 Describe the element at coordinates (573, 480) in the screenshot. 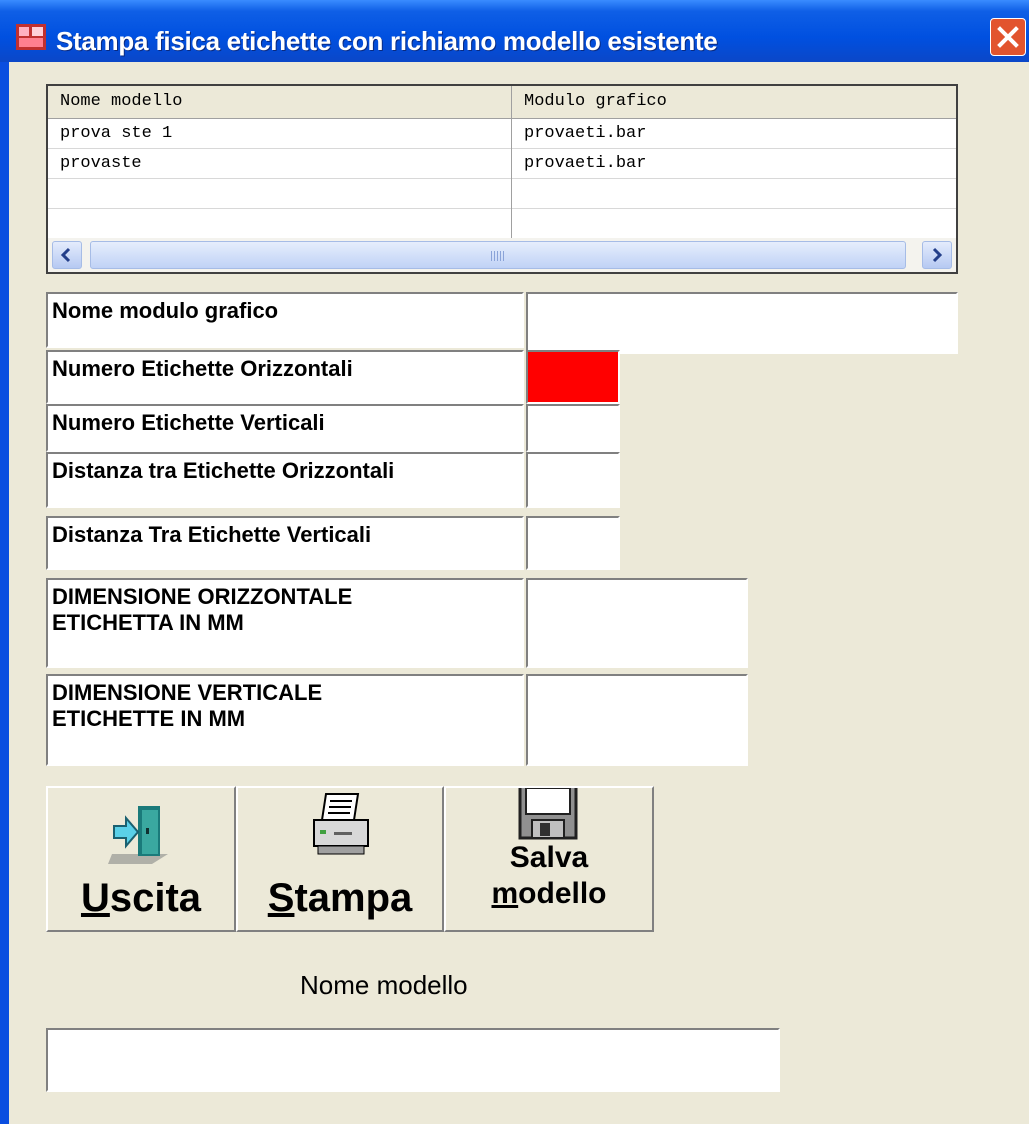

I see `input-distanza-etichette-orizzontali` at that location.